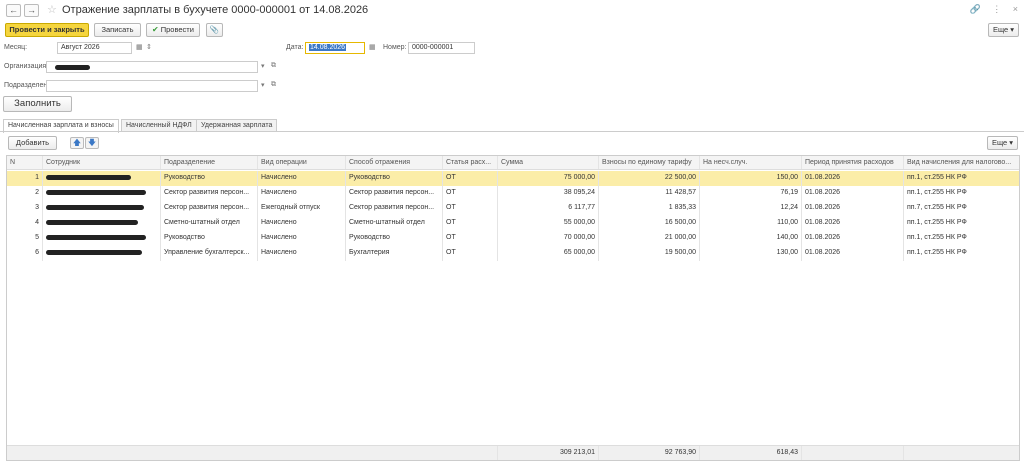 This screenshot has width=1024, height=467. What do you see at coordinates (649, 253) in the screenshot?
I see `contributions-cell: 19 500,00` at bounding box center [649, 253].